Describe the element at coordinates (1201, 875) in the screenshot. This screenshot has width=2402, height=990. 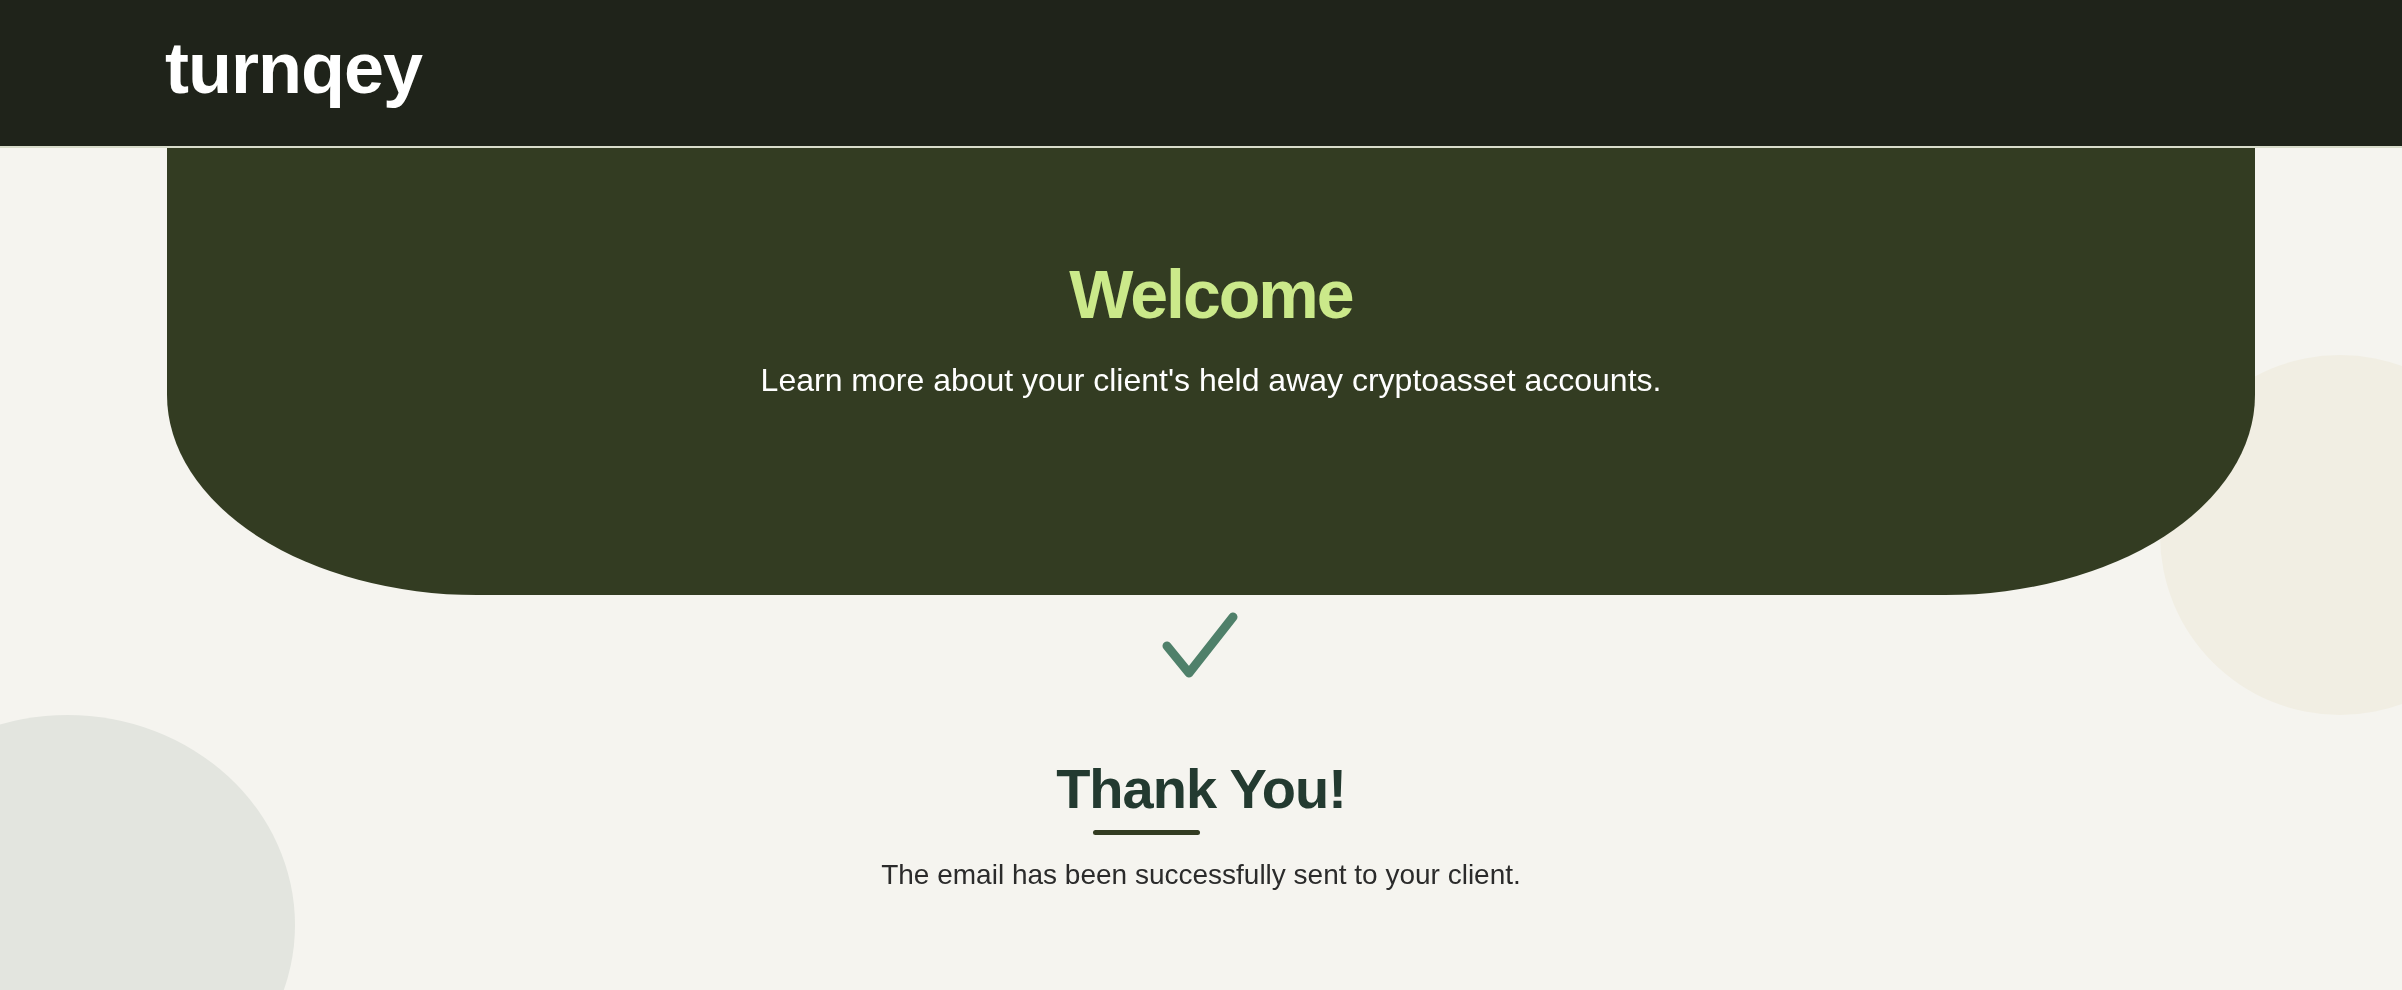
I see `confirmation-message: The email has been successfully sent to your client.` at that location.